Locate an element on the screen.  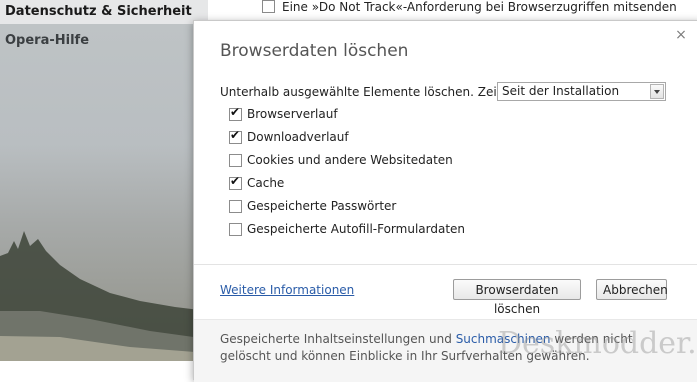
option-label: Cache is located at coordinates (266, 183).